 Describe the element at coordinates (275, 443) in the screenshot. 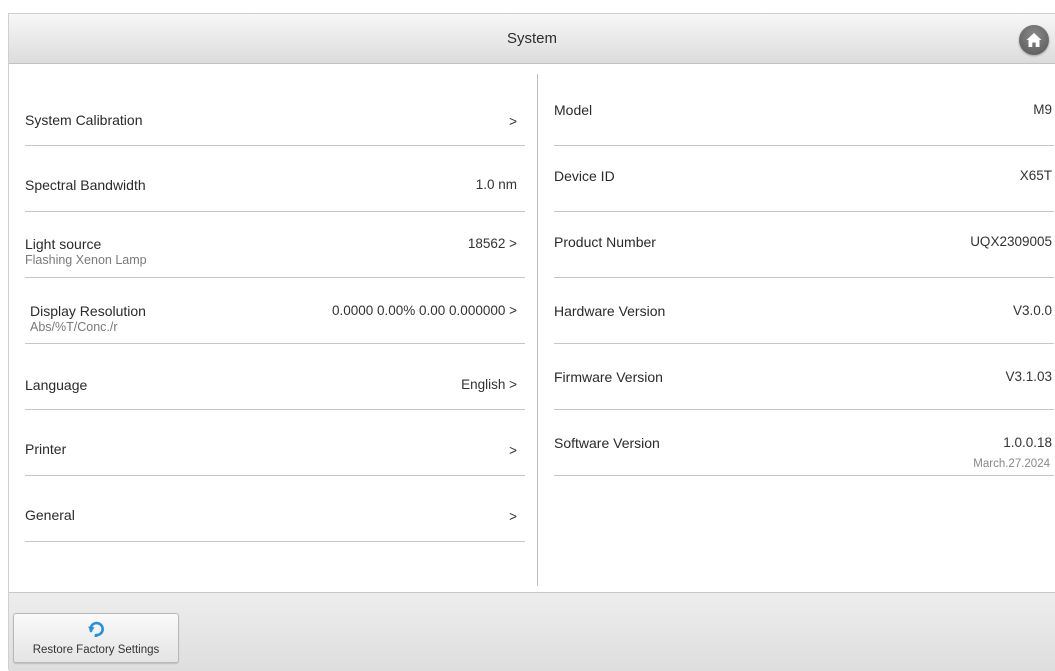

I see `printer-row: Printer >` at that location.